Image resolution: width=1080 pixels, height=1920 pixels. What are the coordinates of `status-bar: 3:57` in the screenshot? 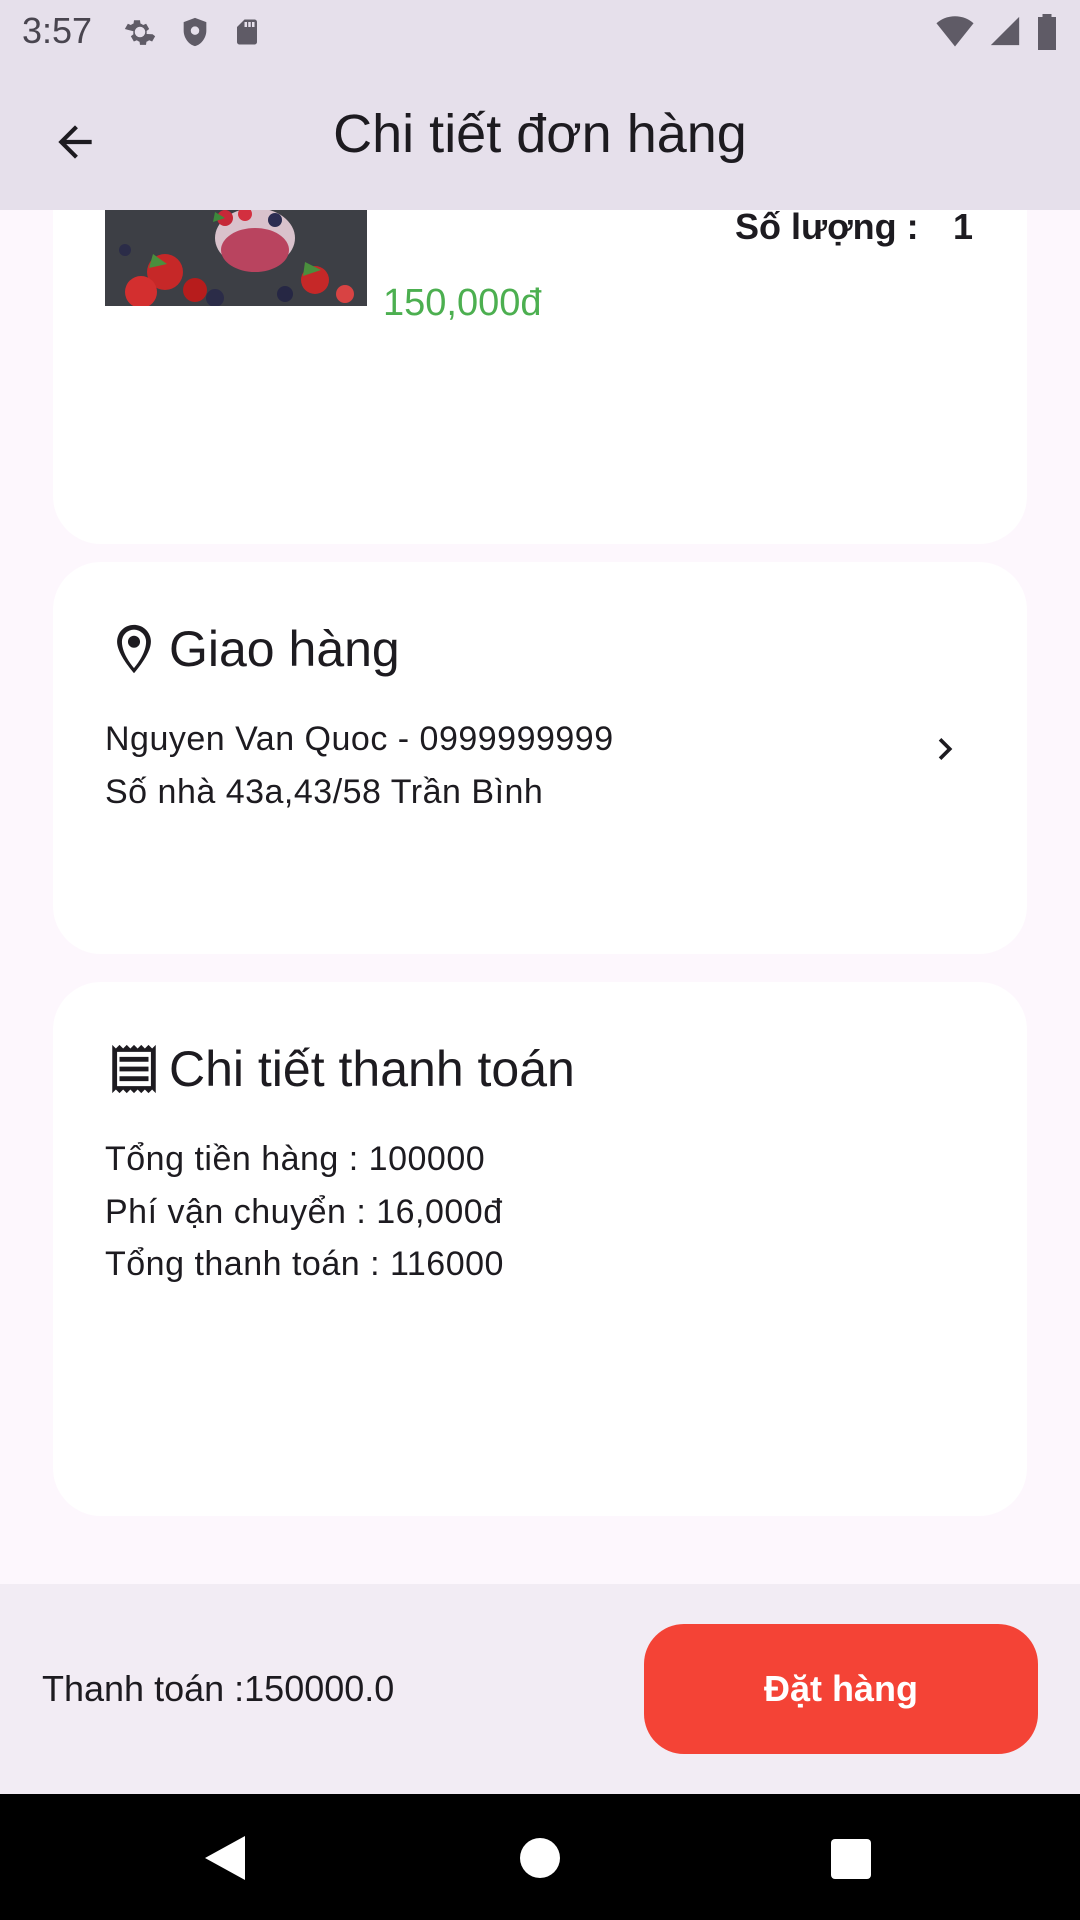 It's located at (540, 31).